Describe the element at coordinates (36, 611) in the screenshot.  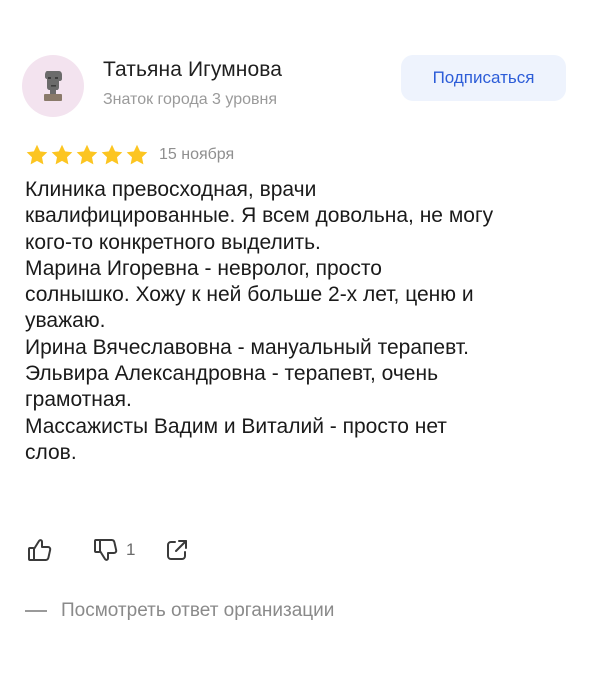
I see `dash-divider` at that location.